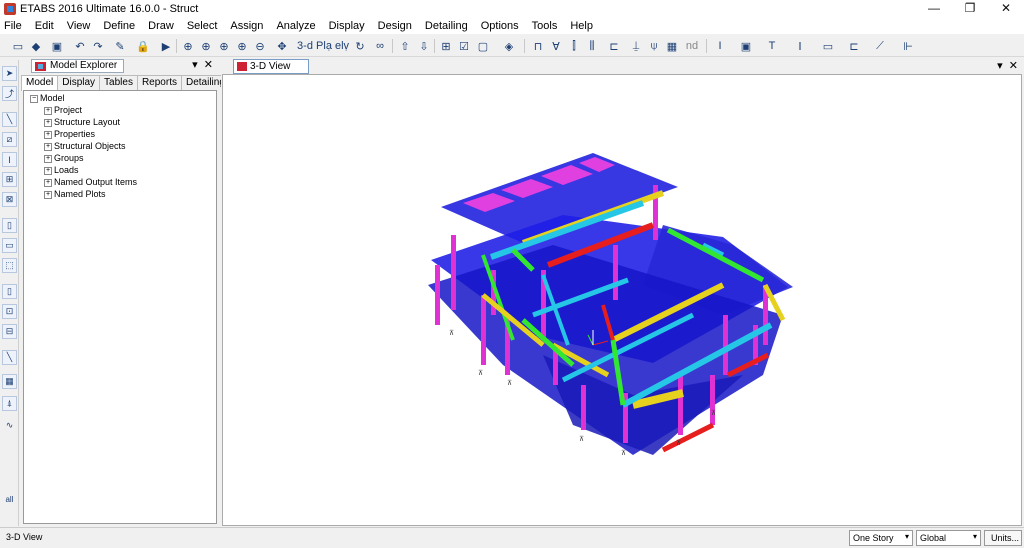 The height and width of the screenshot is (548, 1024). Describe the element at coordinates (9, 179) in the screenshot. I see `draw-beam-tool-icon: ⊞` at that location.